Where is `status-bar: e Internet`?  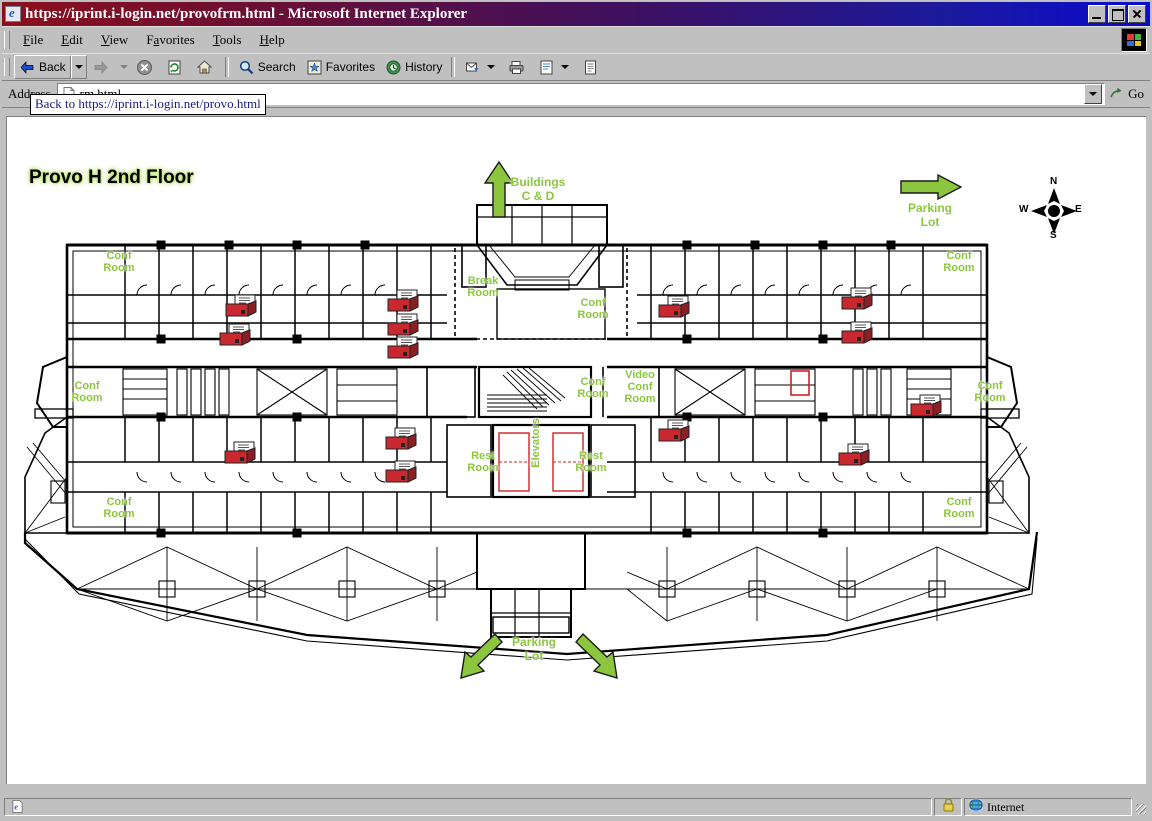
status-bar: e Internet is located at coordinates (576, 807).